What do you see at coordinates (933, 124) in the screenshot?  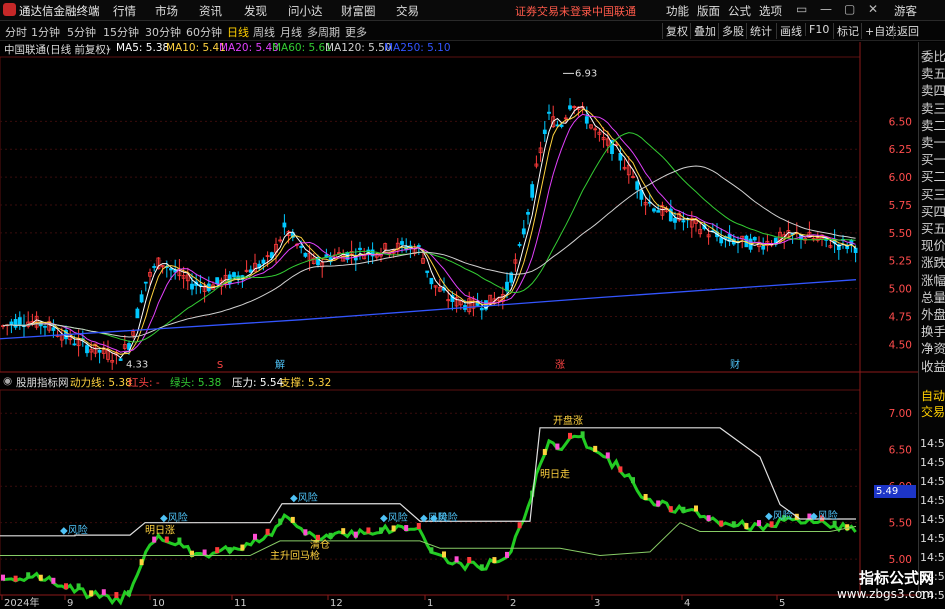 I see `quote-field-4: 卖二` at bounding box center [933, 124].